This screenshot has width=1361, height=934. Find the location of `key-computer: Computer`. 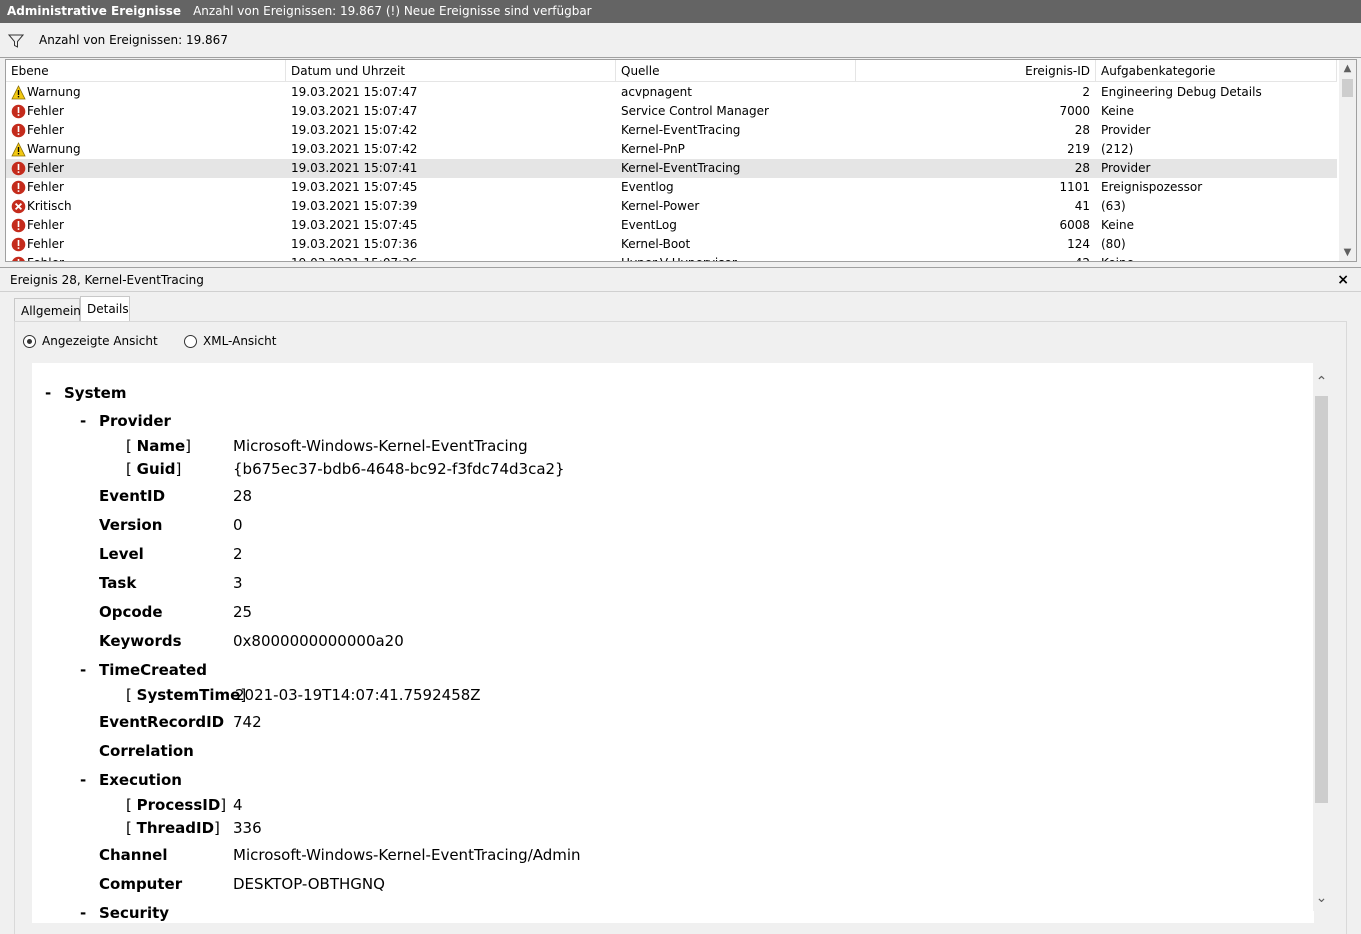

key-computer: Computer is located at coordinates (141, 884).